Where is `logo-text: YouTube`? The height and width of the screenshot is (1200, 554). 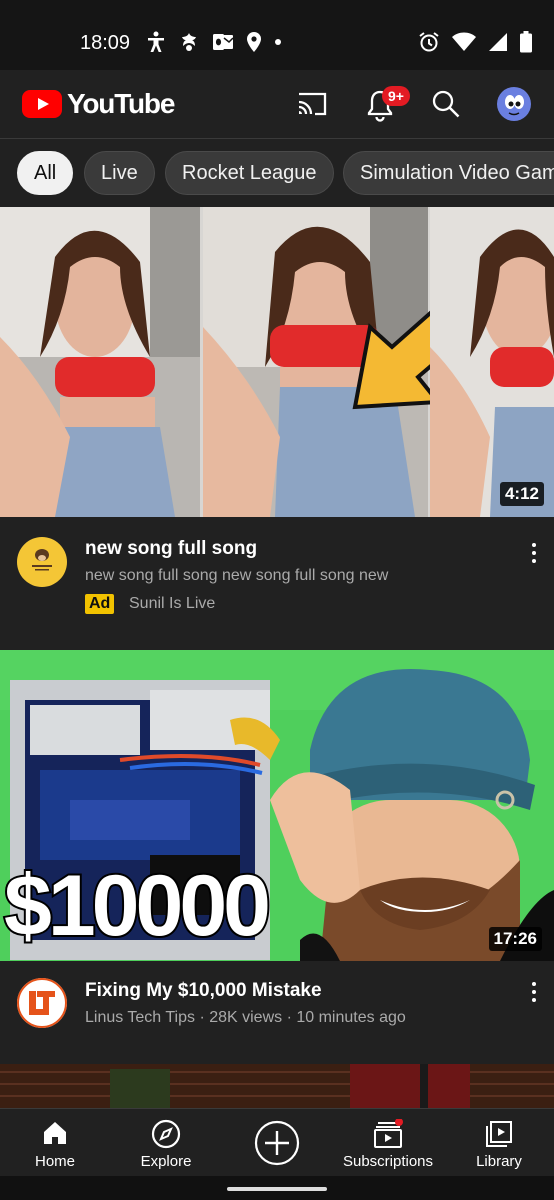 logo-text: YouTube is located at coordinates (121, 103).